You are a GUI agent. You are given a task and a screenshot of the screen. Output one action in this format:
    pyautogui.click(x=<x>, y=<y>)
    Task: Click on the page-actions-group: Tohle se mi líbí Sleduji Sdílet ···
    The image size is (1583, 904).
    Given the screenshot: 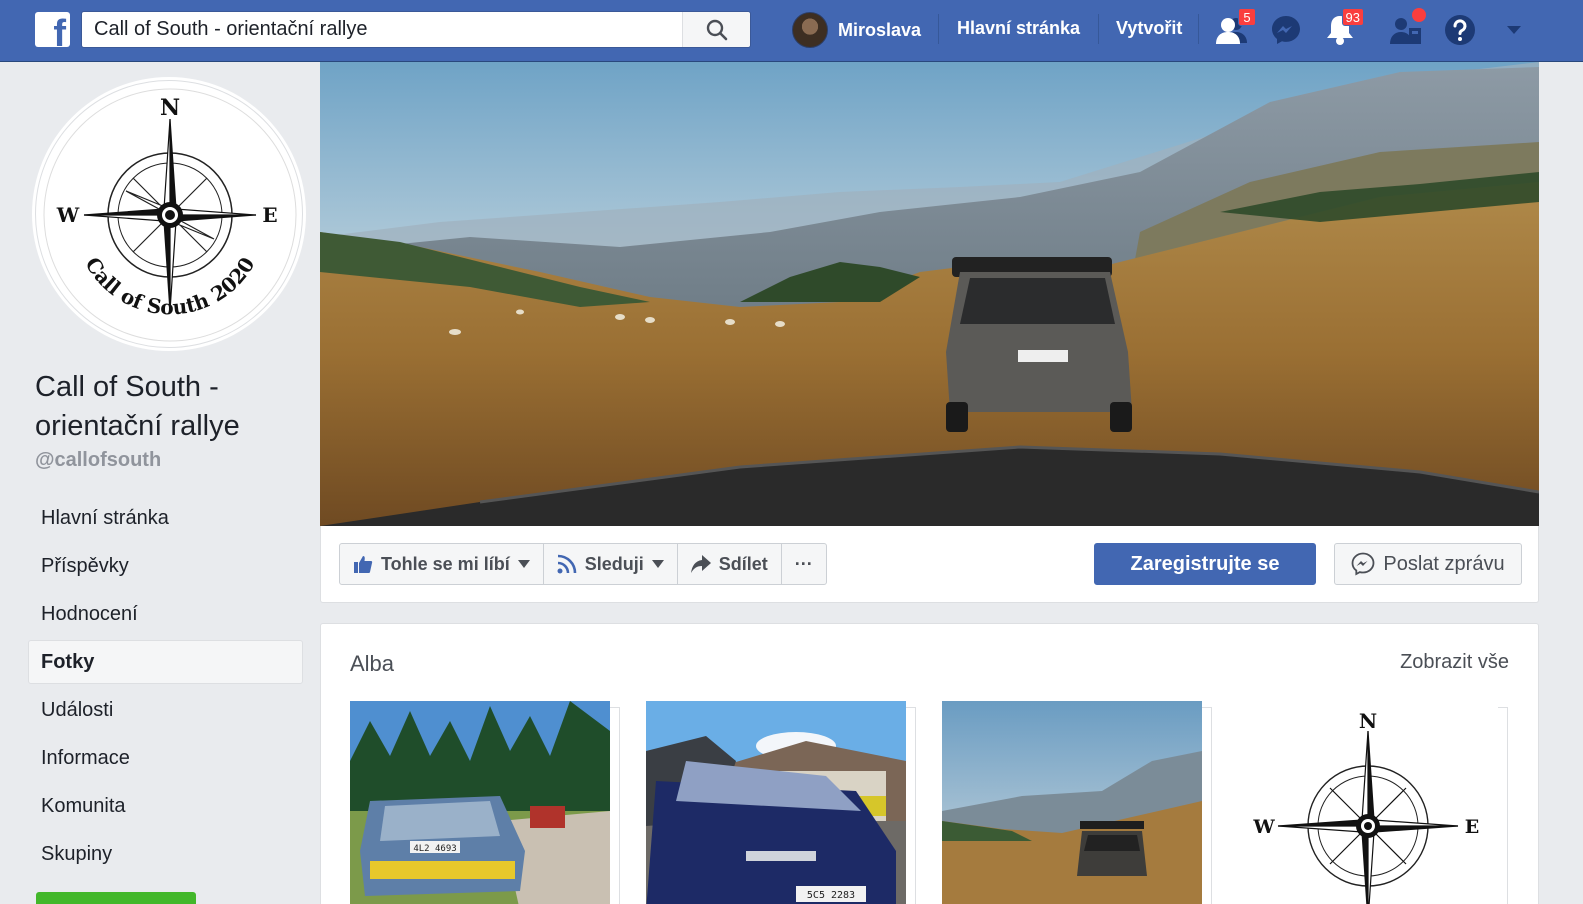 What is the action you would take?
    pyautogui.click(x=583, y=564)
    